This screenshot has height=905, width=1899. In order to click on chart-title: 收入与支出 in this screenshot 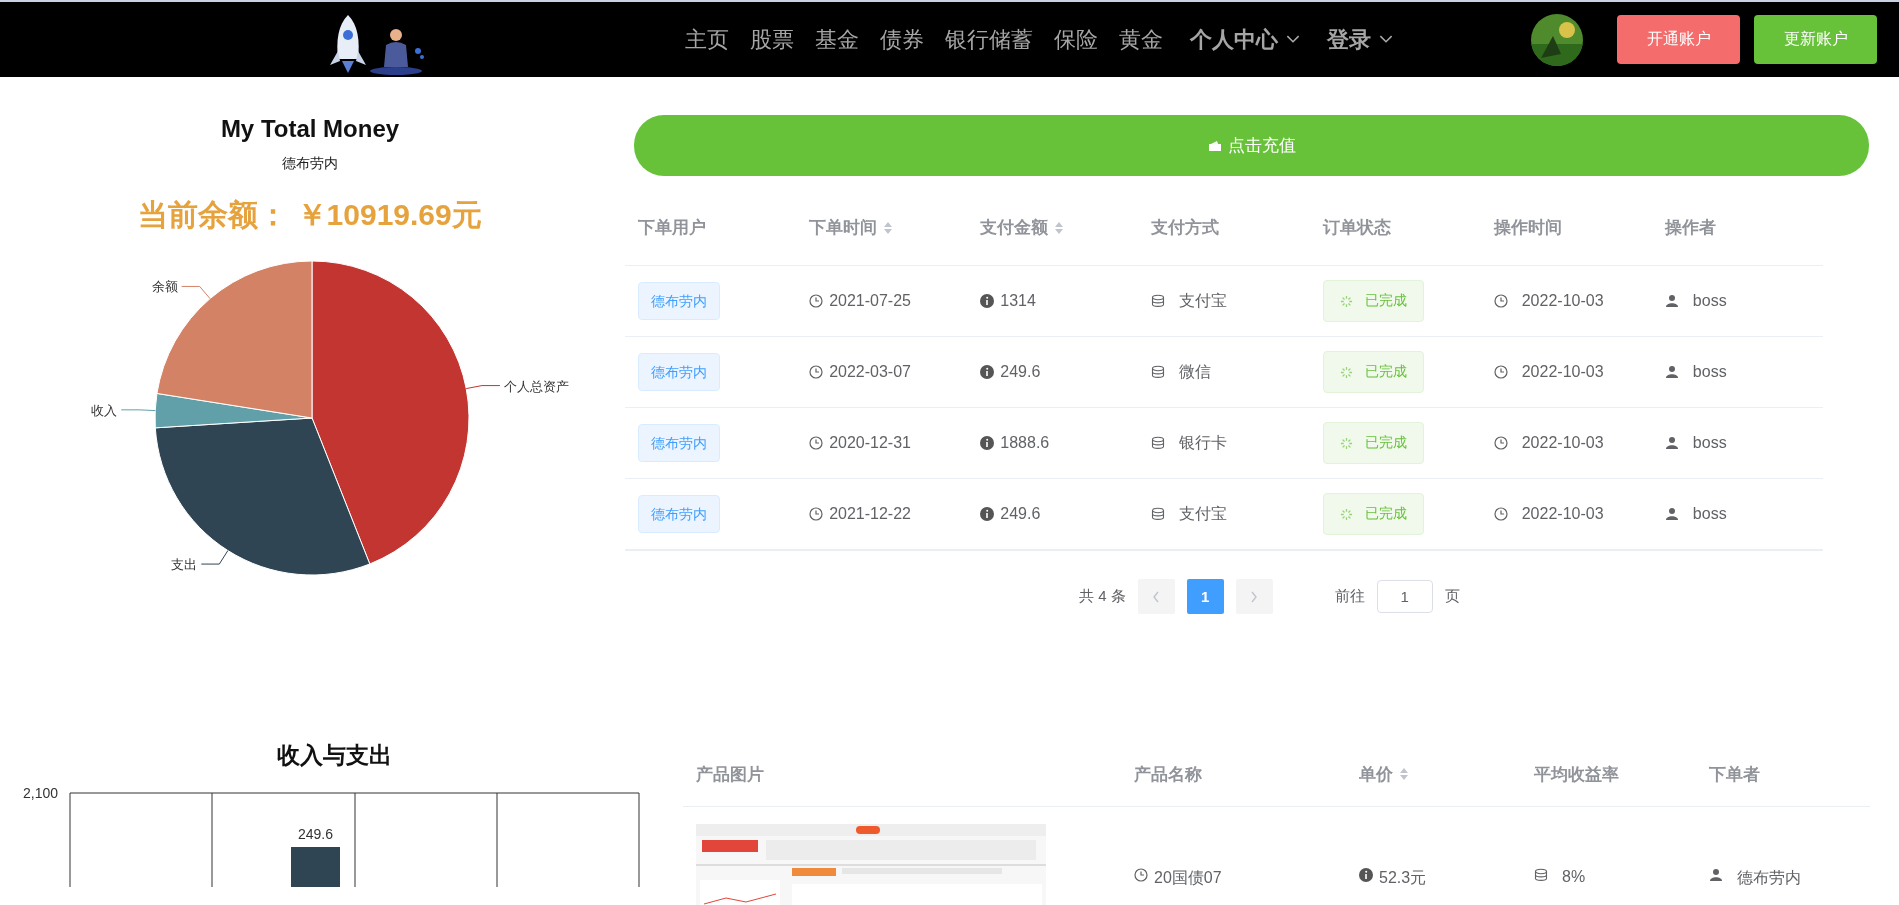, I will do `click(334, 755)`.